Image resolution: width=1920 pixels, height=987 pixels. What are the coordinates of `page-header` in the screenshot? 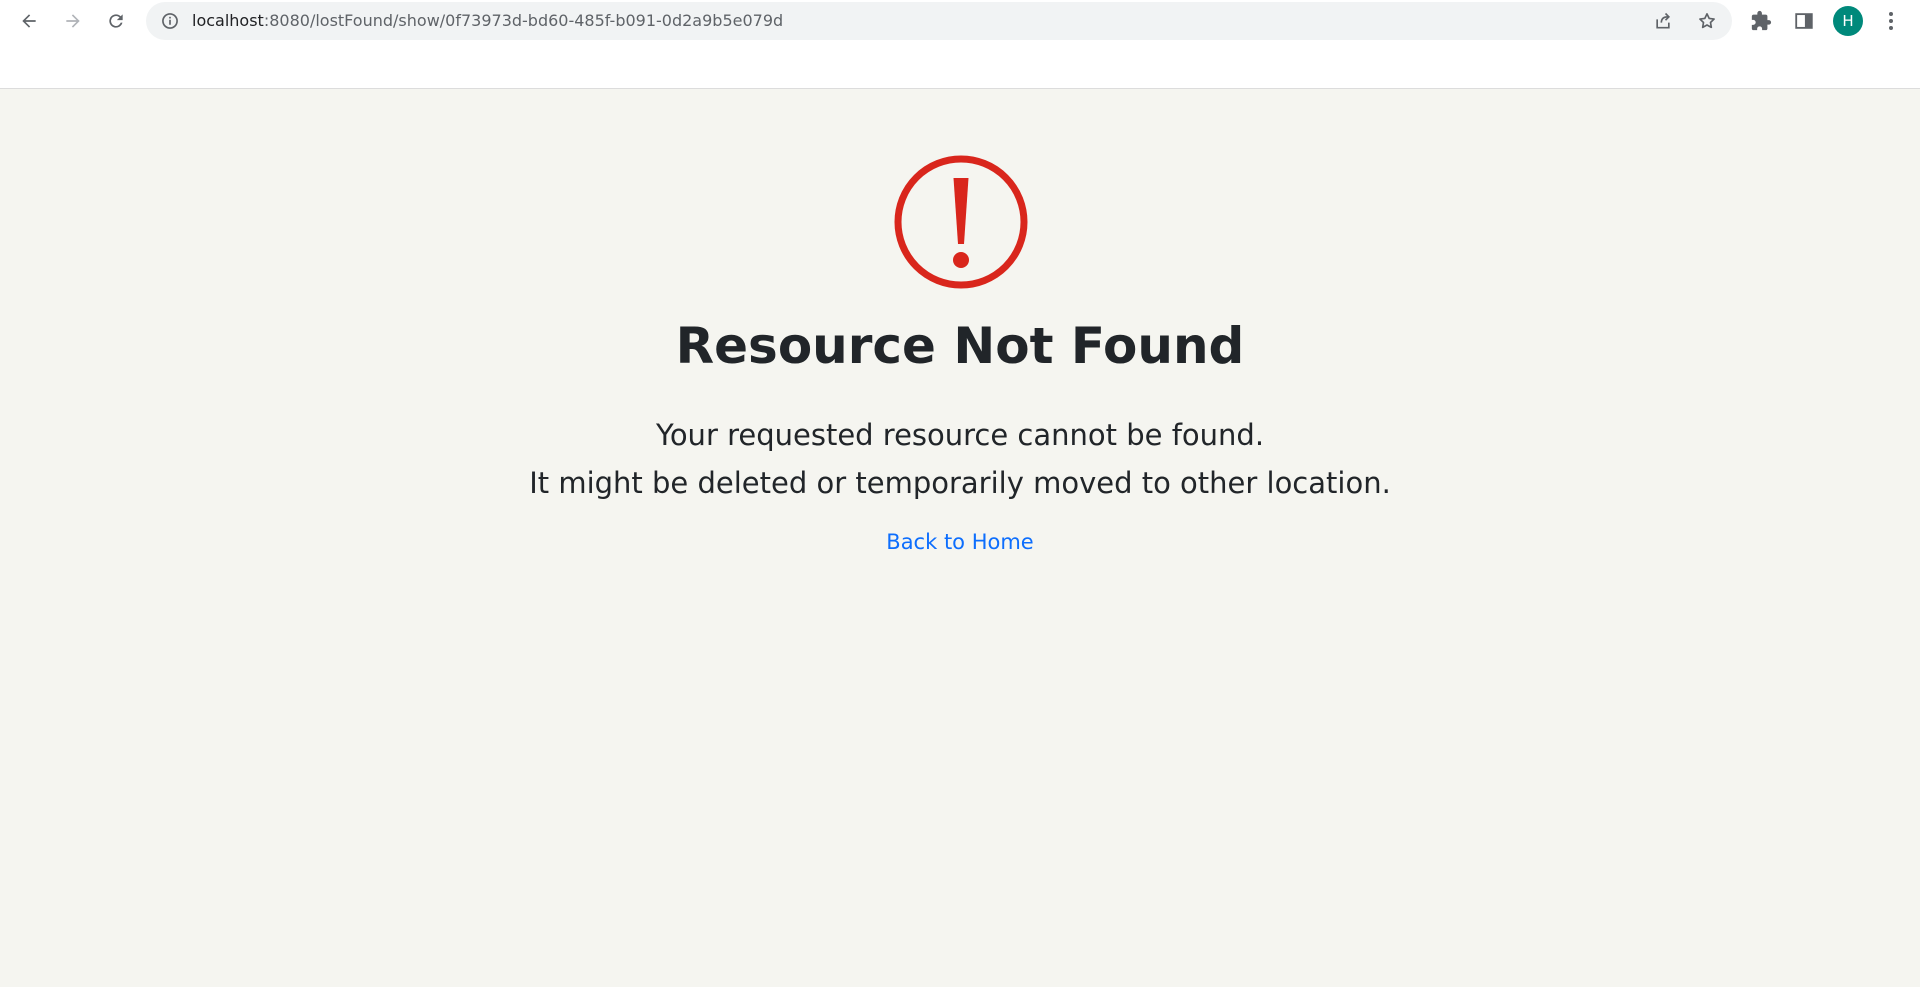 It's located at (960, 65).